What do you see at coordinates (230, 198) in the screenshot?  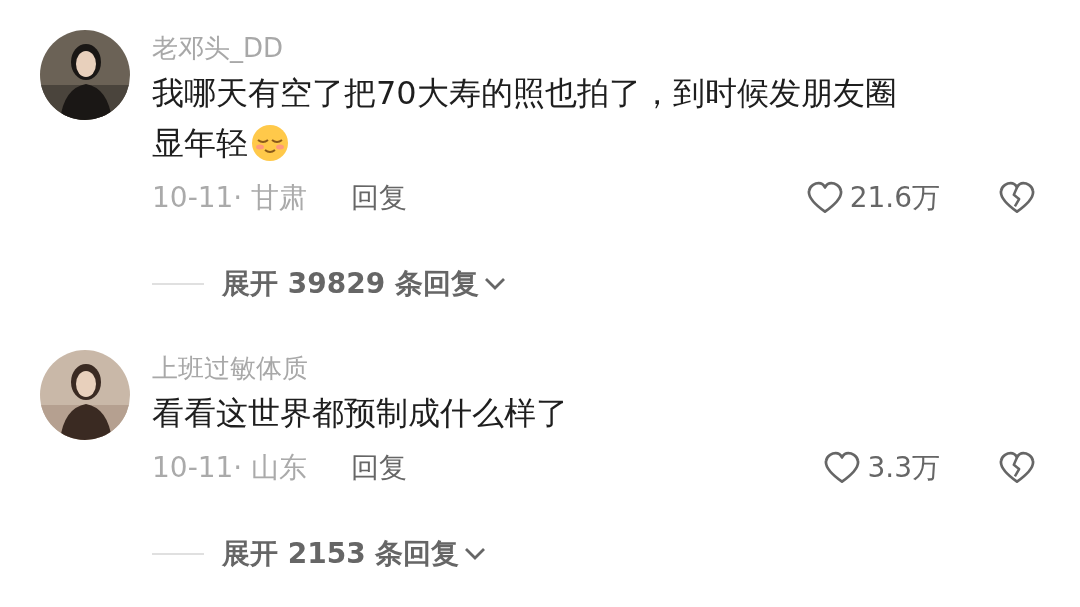 I see `comment-date: 10-11· 甘肃` at bounding box center [230, 198].